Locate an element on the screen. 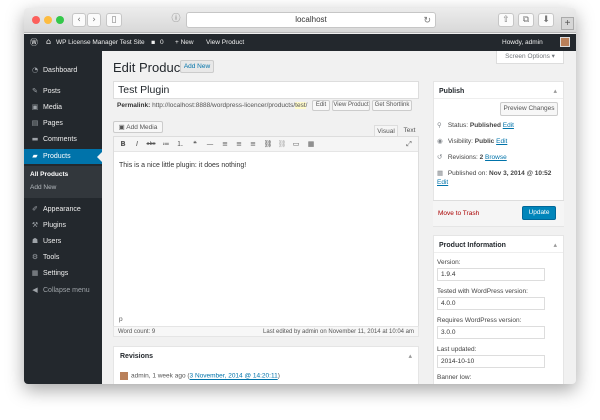  new-tab-button: + is located at coordinates (567, 23).